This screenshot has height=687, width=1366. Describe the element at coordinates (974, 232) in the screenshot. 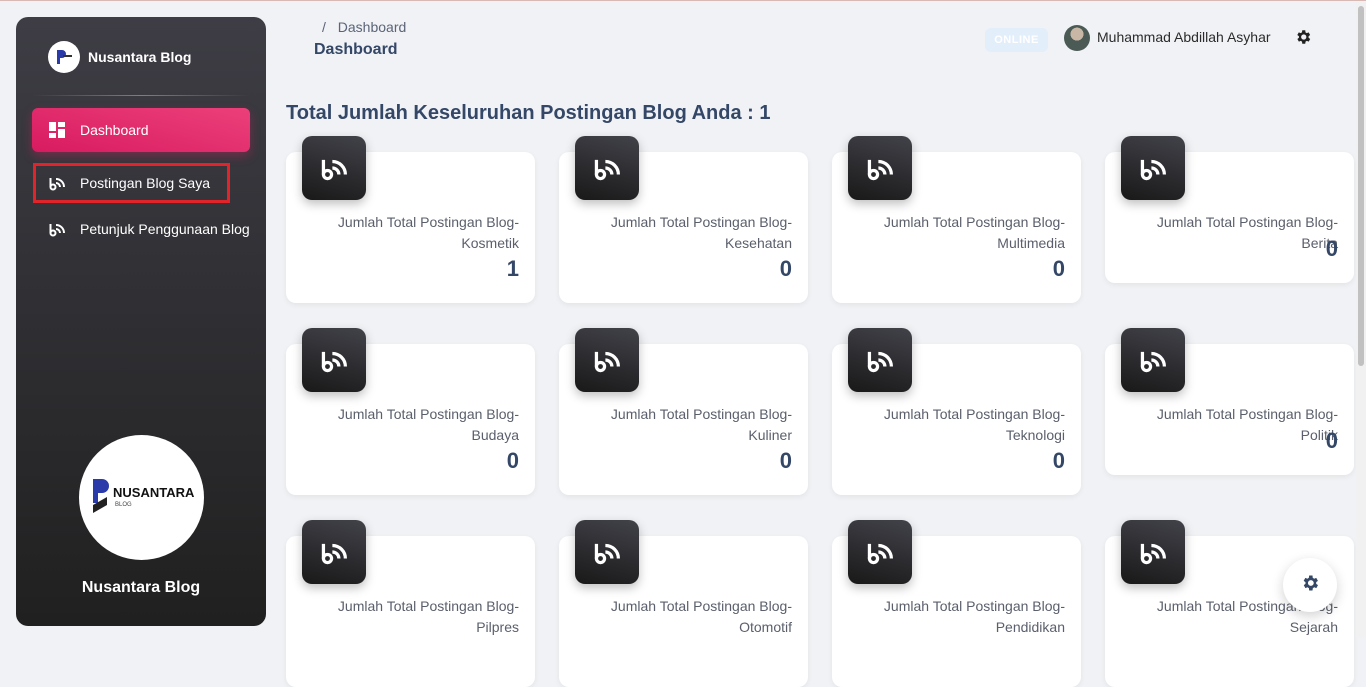

I see `stat-card-label: Jumlah Total Postingan Blog-Multimedia` at that location.